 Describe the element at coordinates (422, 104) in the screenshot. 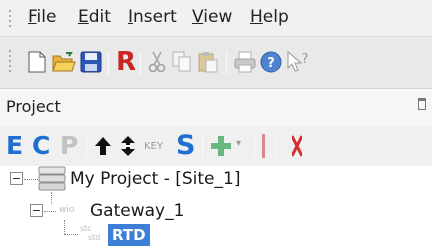

I see `pin-icon` at that location.